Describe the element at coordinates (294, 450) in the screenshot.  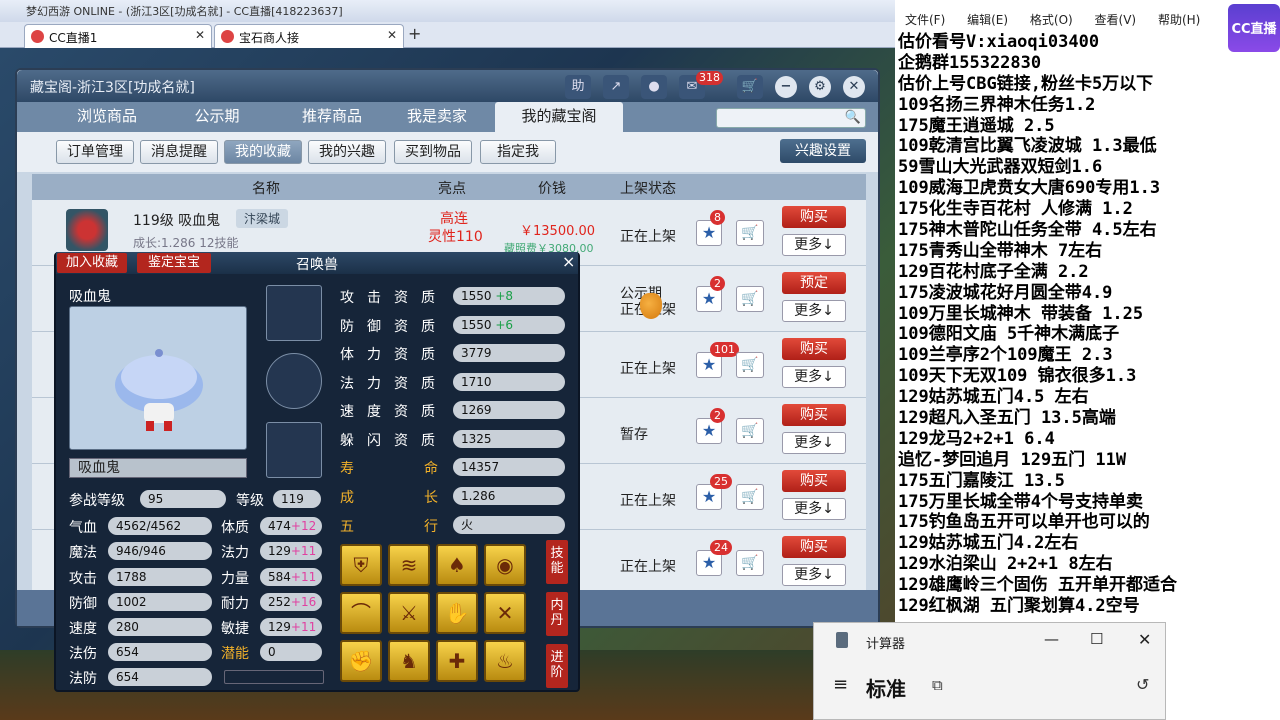
I see `armor-equipment-icon` at that location.